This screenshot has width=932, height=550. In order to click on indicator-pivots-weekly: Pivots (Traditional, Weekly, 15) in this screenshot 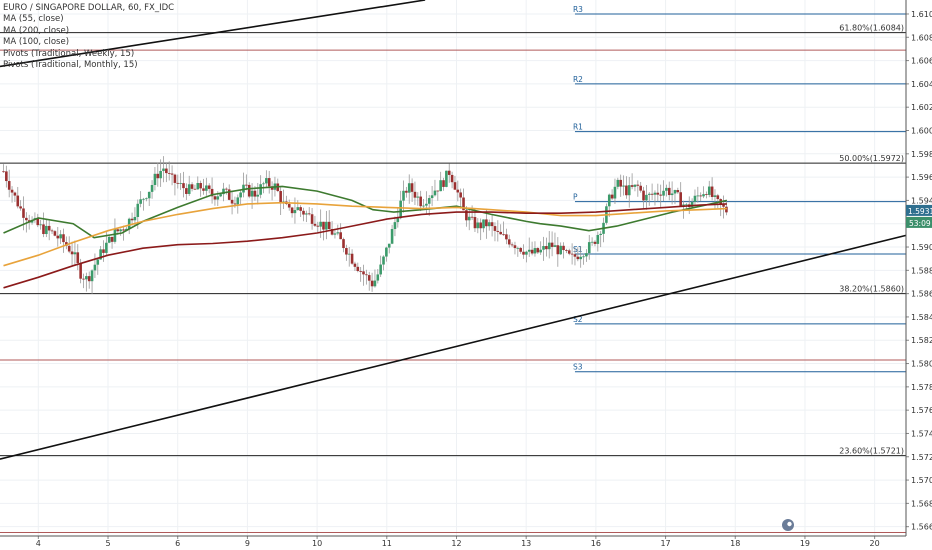, I will do `click(88, 54)`.